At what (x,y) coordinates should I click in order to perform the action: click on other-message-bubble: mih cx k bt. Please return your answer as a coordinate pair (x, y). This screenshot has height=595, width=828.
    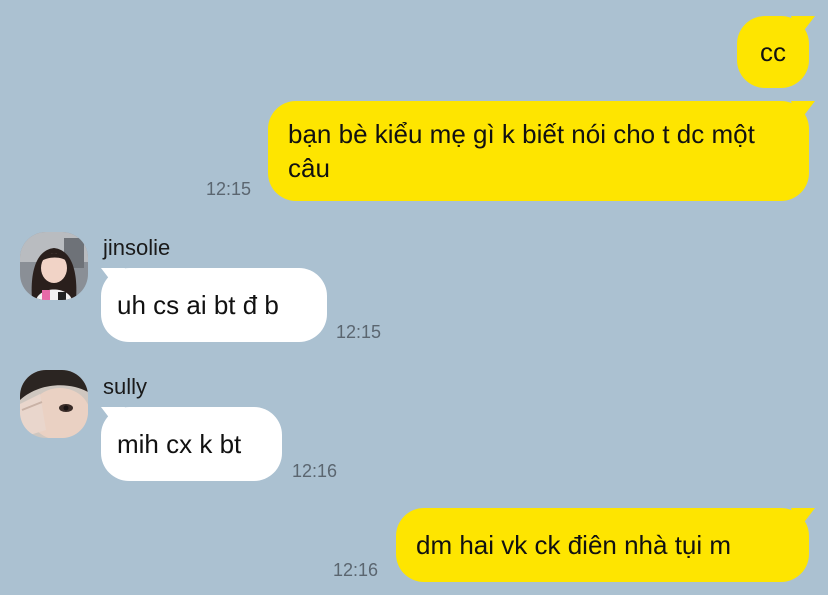
    Looking at the image, I should click on (191, 444).